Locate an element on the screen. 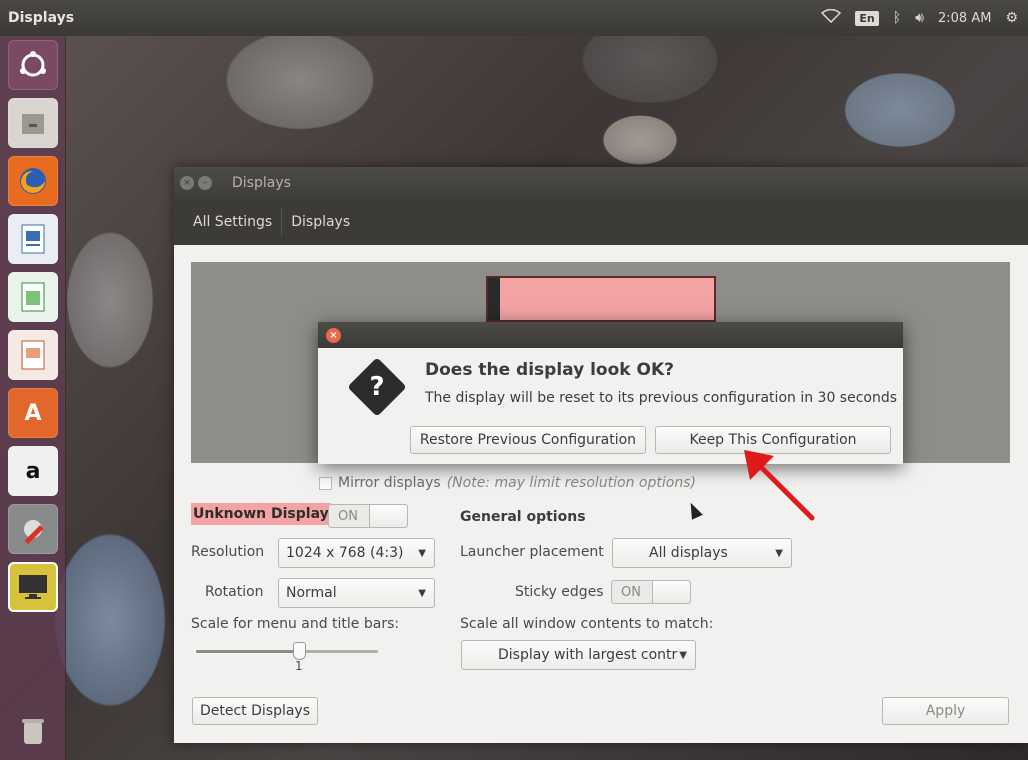 This screenshot has height=760, width=1028. red-arrow-icon is located at coordinates (779, 485).